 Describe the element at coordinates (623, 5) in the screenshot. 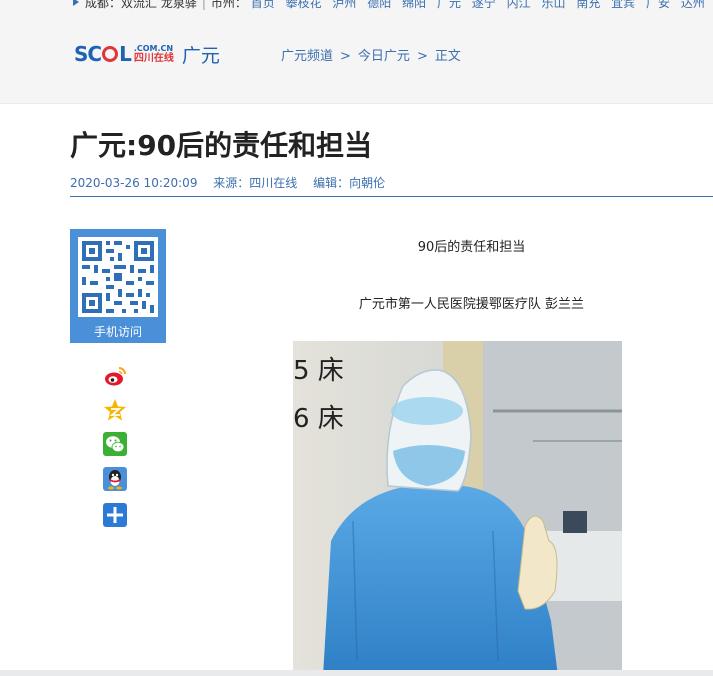

I see `city-link: 宜宾` at that location.